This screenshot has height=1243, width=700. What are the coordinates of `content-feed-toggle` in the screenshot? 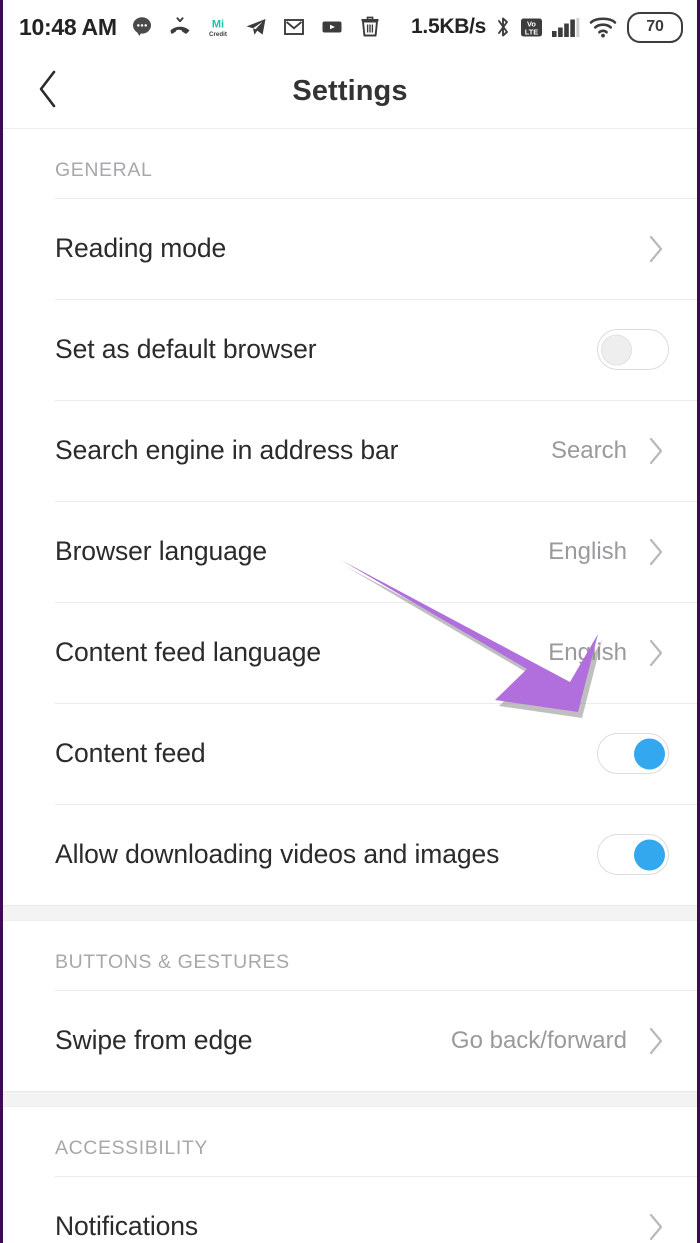 It's located at (633, 753).